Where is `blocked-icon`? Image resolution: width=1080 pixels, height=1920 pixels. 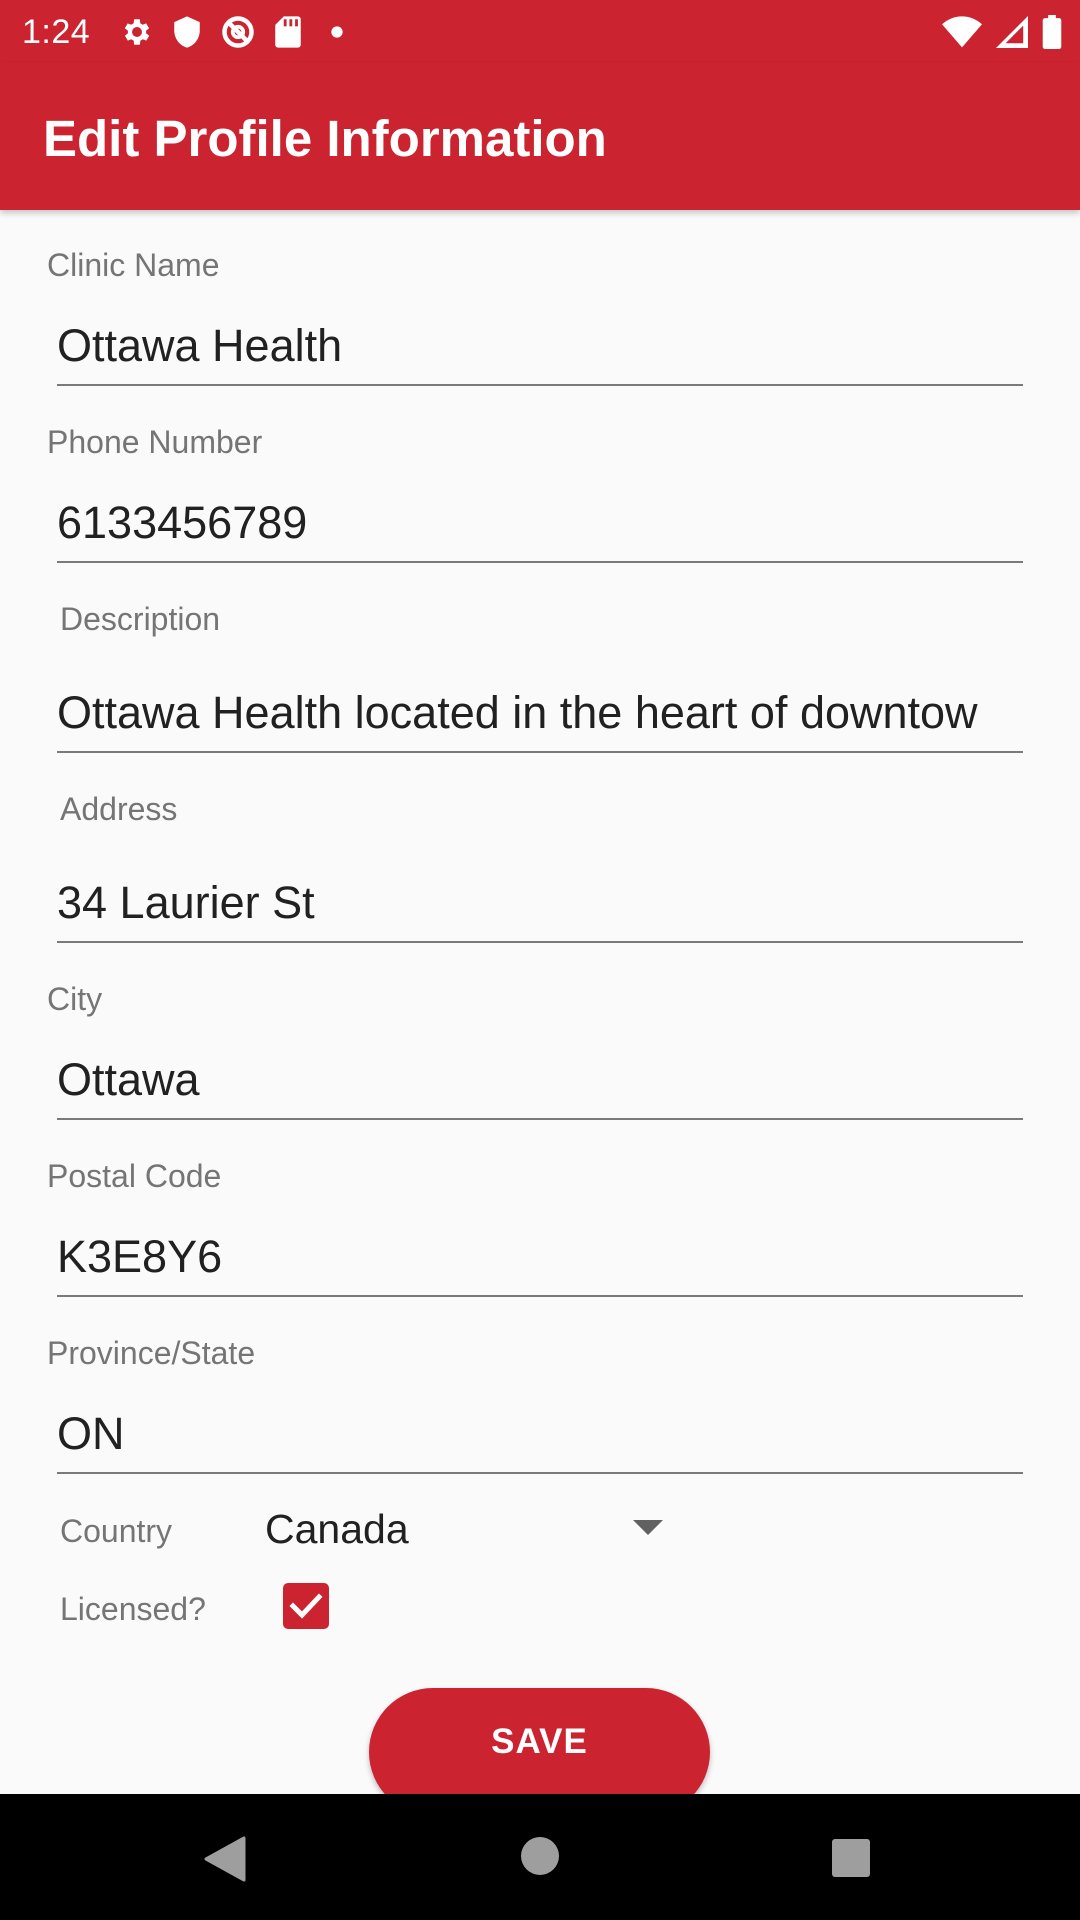 blocked-icon is located at coordinates (238, 32).